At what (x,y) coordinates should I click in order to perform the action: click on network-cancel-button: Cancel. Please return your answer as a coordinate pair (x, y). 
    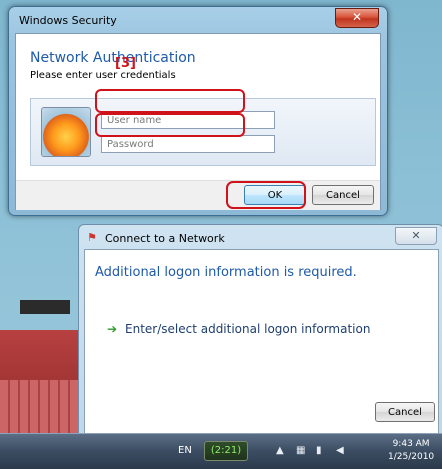
    Looking at the image, I should click on (405, 412).